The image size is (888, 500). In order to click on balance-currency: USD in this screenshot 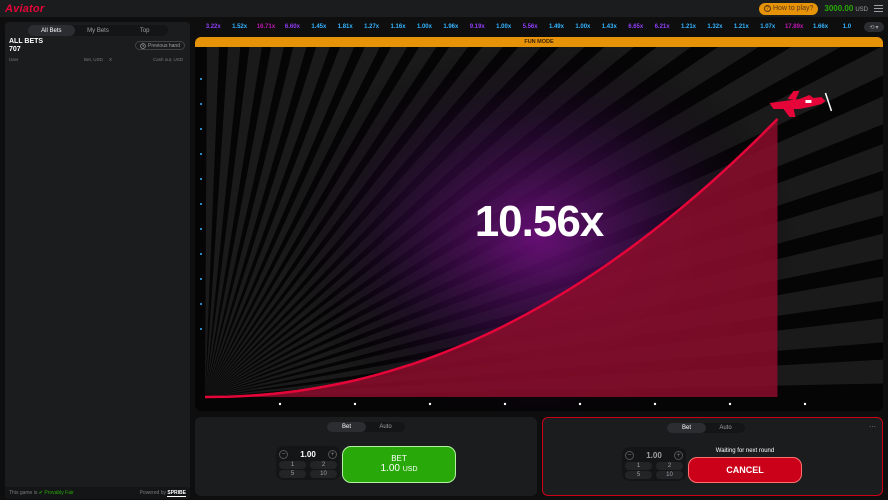, I will do `click(861, 10)`.